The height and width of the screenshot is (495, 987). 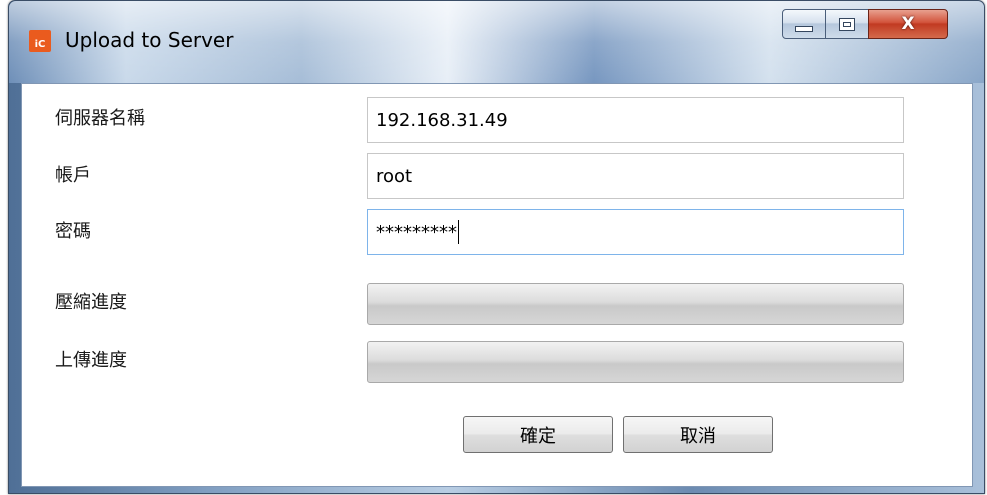 I want to click on app-icon: iC, so click(x=40, y=41).